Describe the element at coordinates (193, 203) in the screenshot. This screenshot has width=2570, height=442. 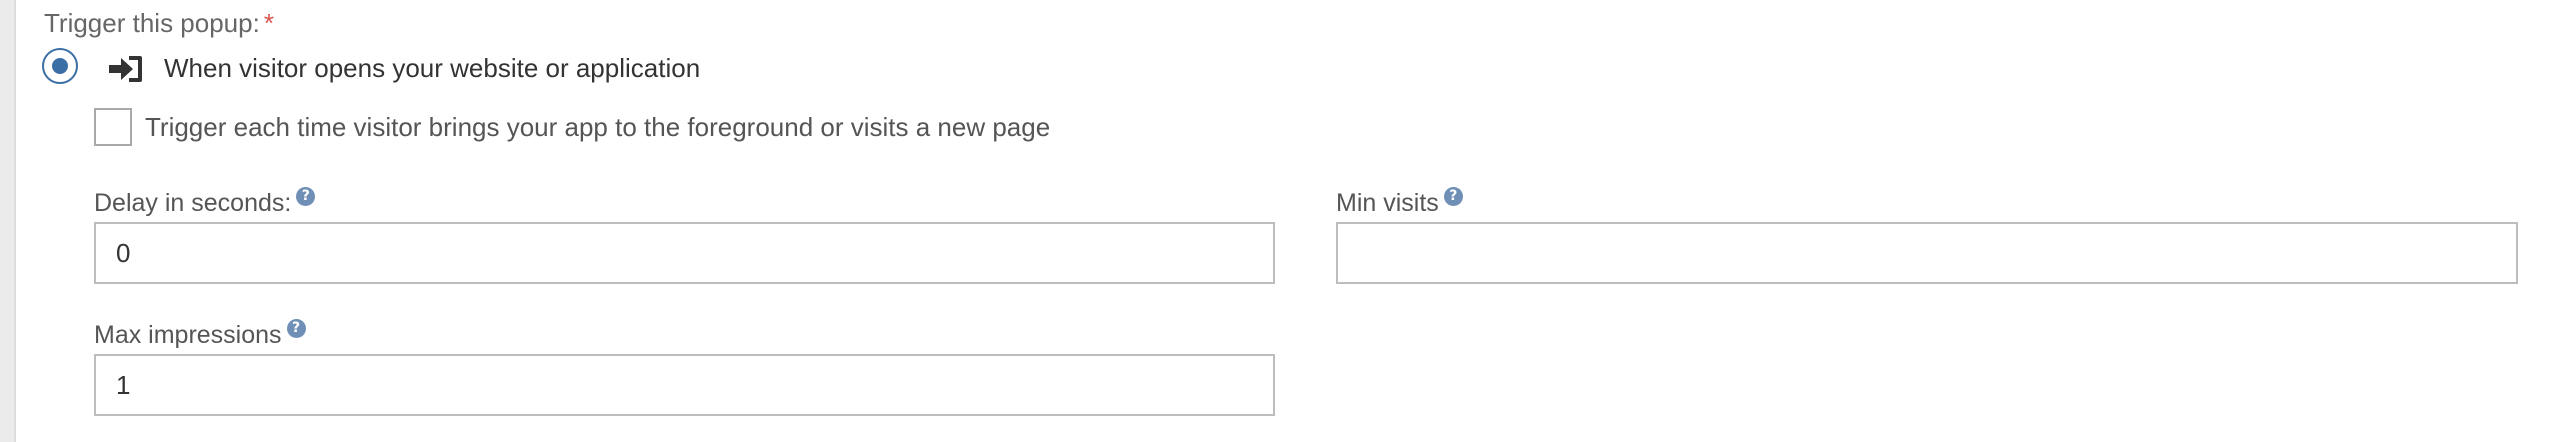
I see `delay-label-text: Delay in seconds:` at that location.